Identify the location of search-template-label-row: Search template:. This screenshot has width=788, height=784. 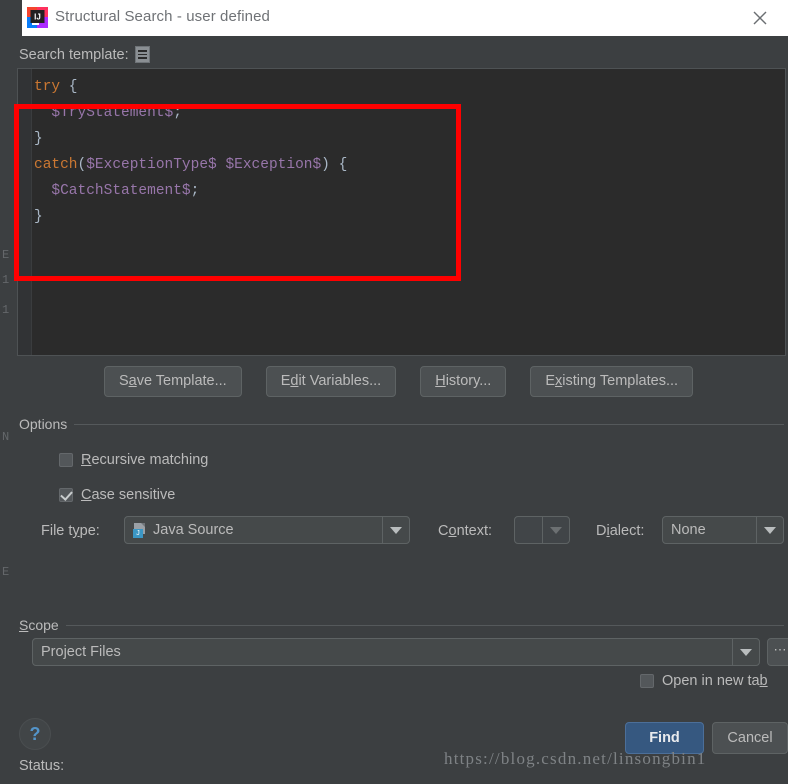
(84, 54).